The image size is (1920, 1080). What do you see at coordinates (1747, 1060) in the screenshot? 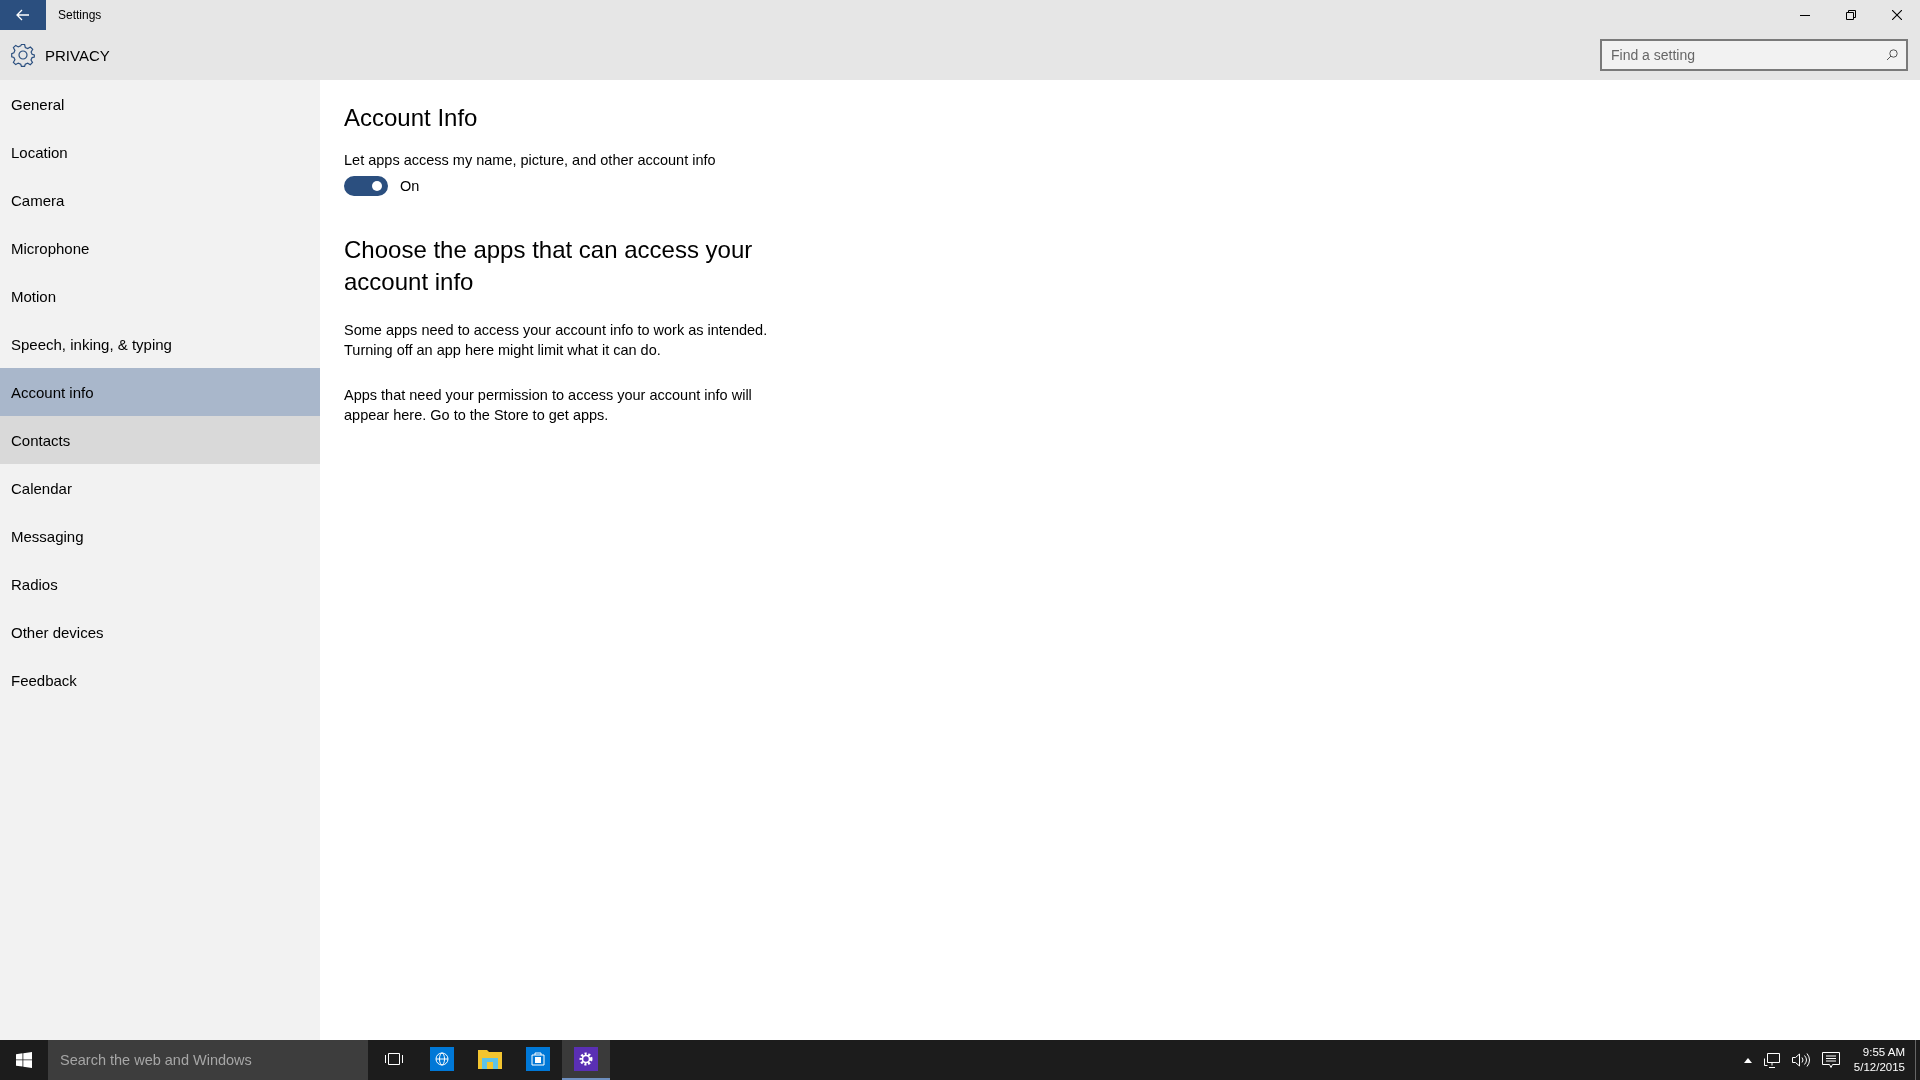
I see `chevron-up-icon` at bounding box center [1747, 1060].